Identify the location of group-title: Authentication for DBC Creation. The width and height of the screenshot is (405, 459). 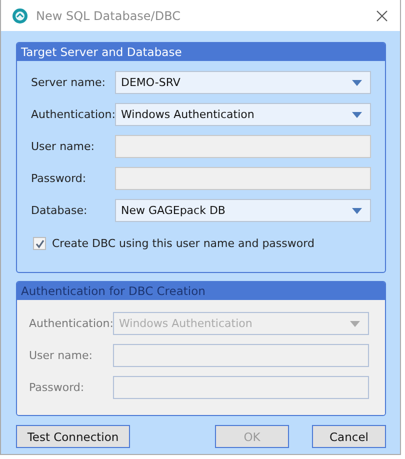
(201, 291).